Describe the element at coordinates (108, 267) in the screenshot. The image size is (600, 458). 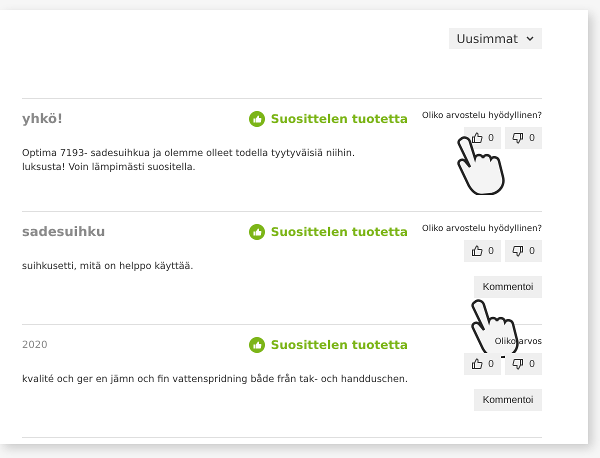
I see `review-text: suihkusetti, mitä on helppo käyttää.` at that location.